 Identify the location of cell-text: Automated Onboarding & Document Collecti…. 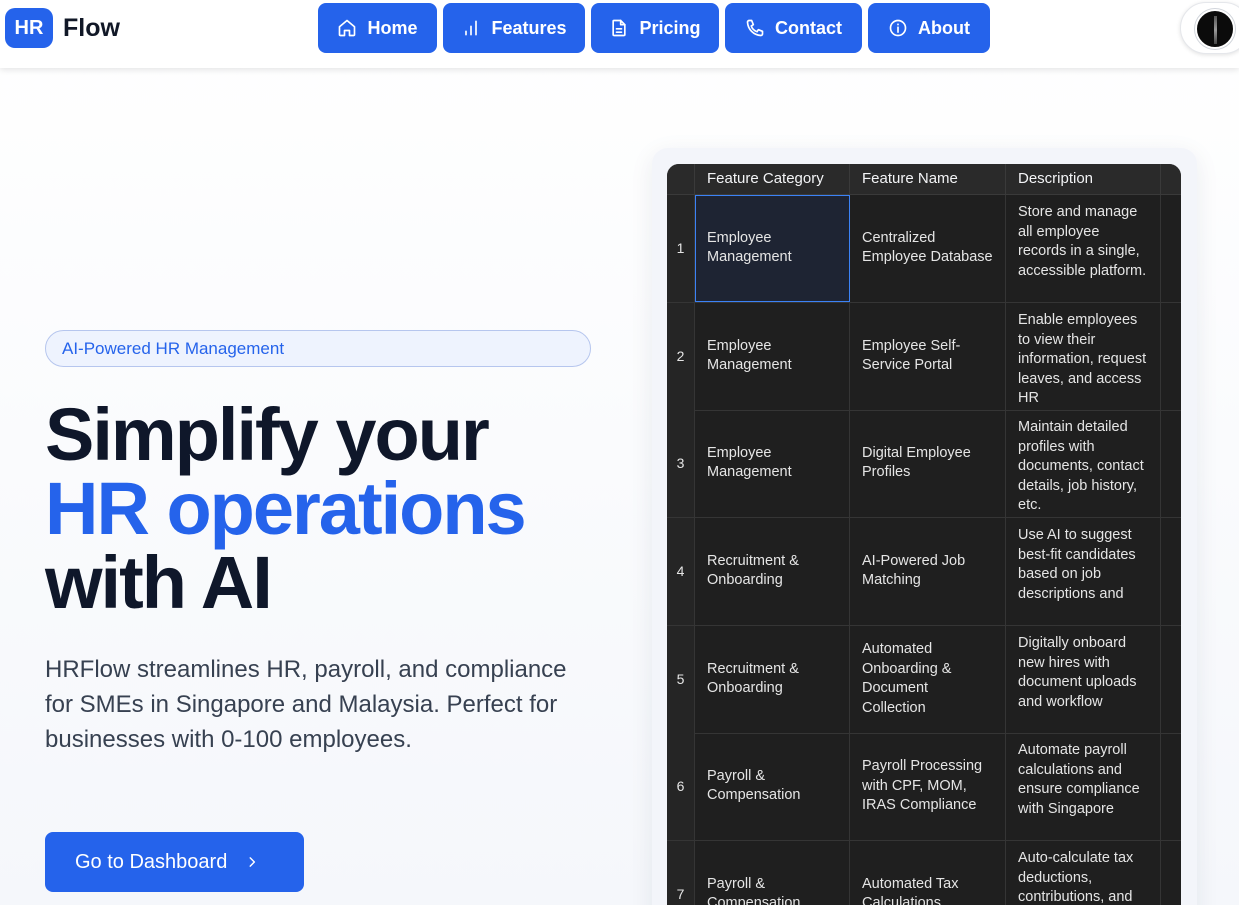
(907, 678).